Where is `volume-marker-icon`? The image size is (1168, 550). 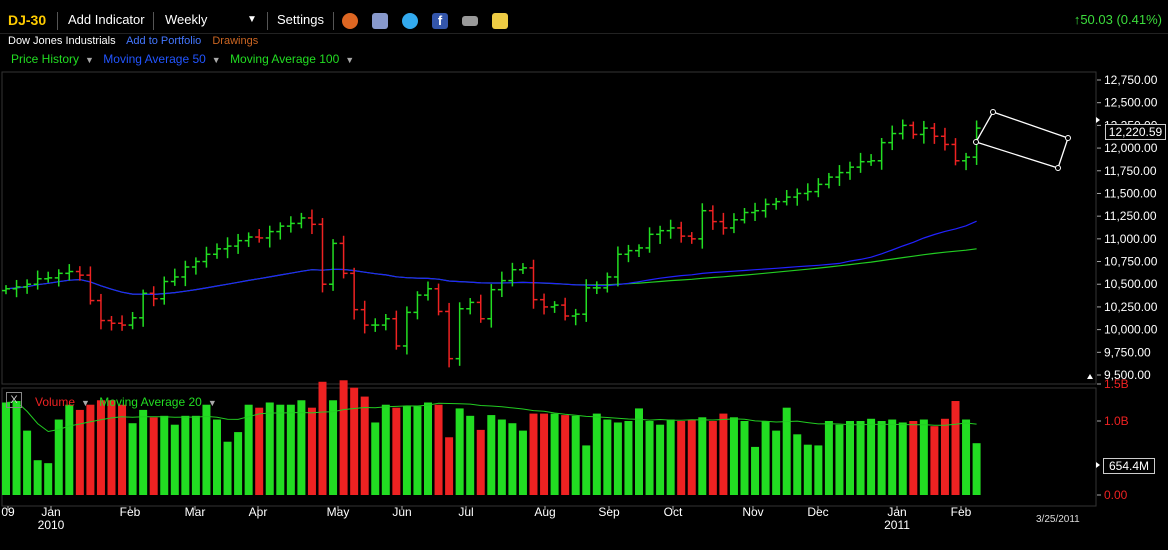
volume-marker-icon is located at coordinates (1098, 465).